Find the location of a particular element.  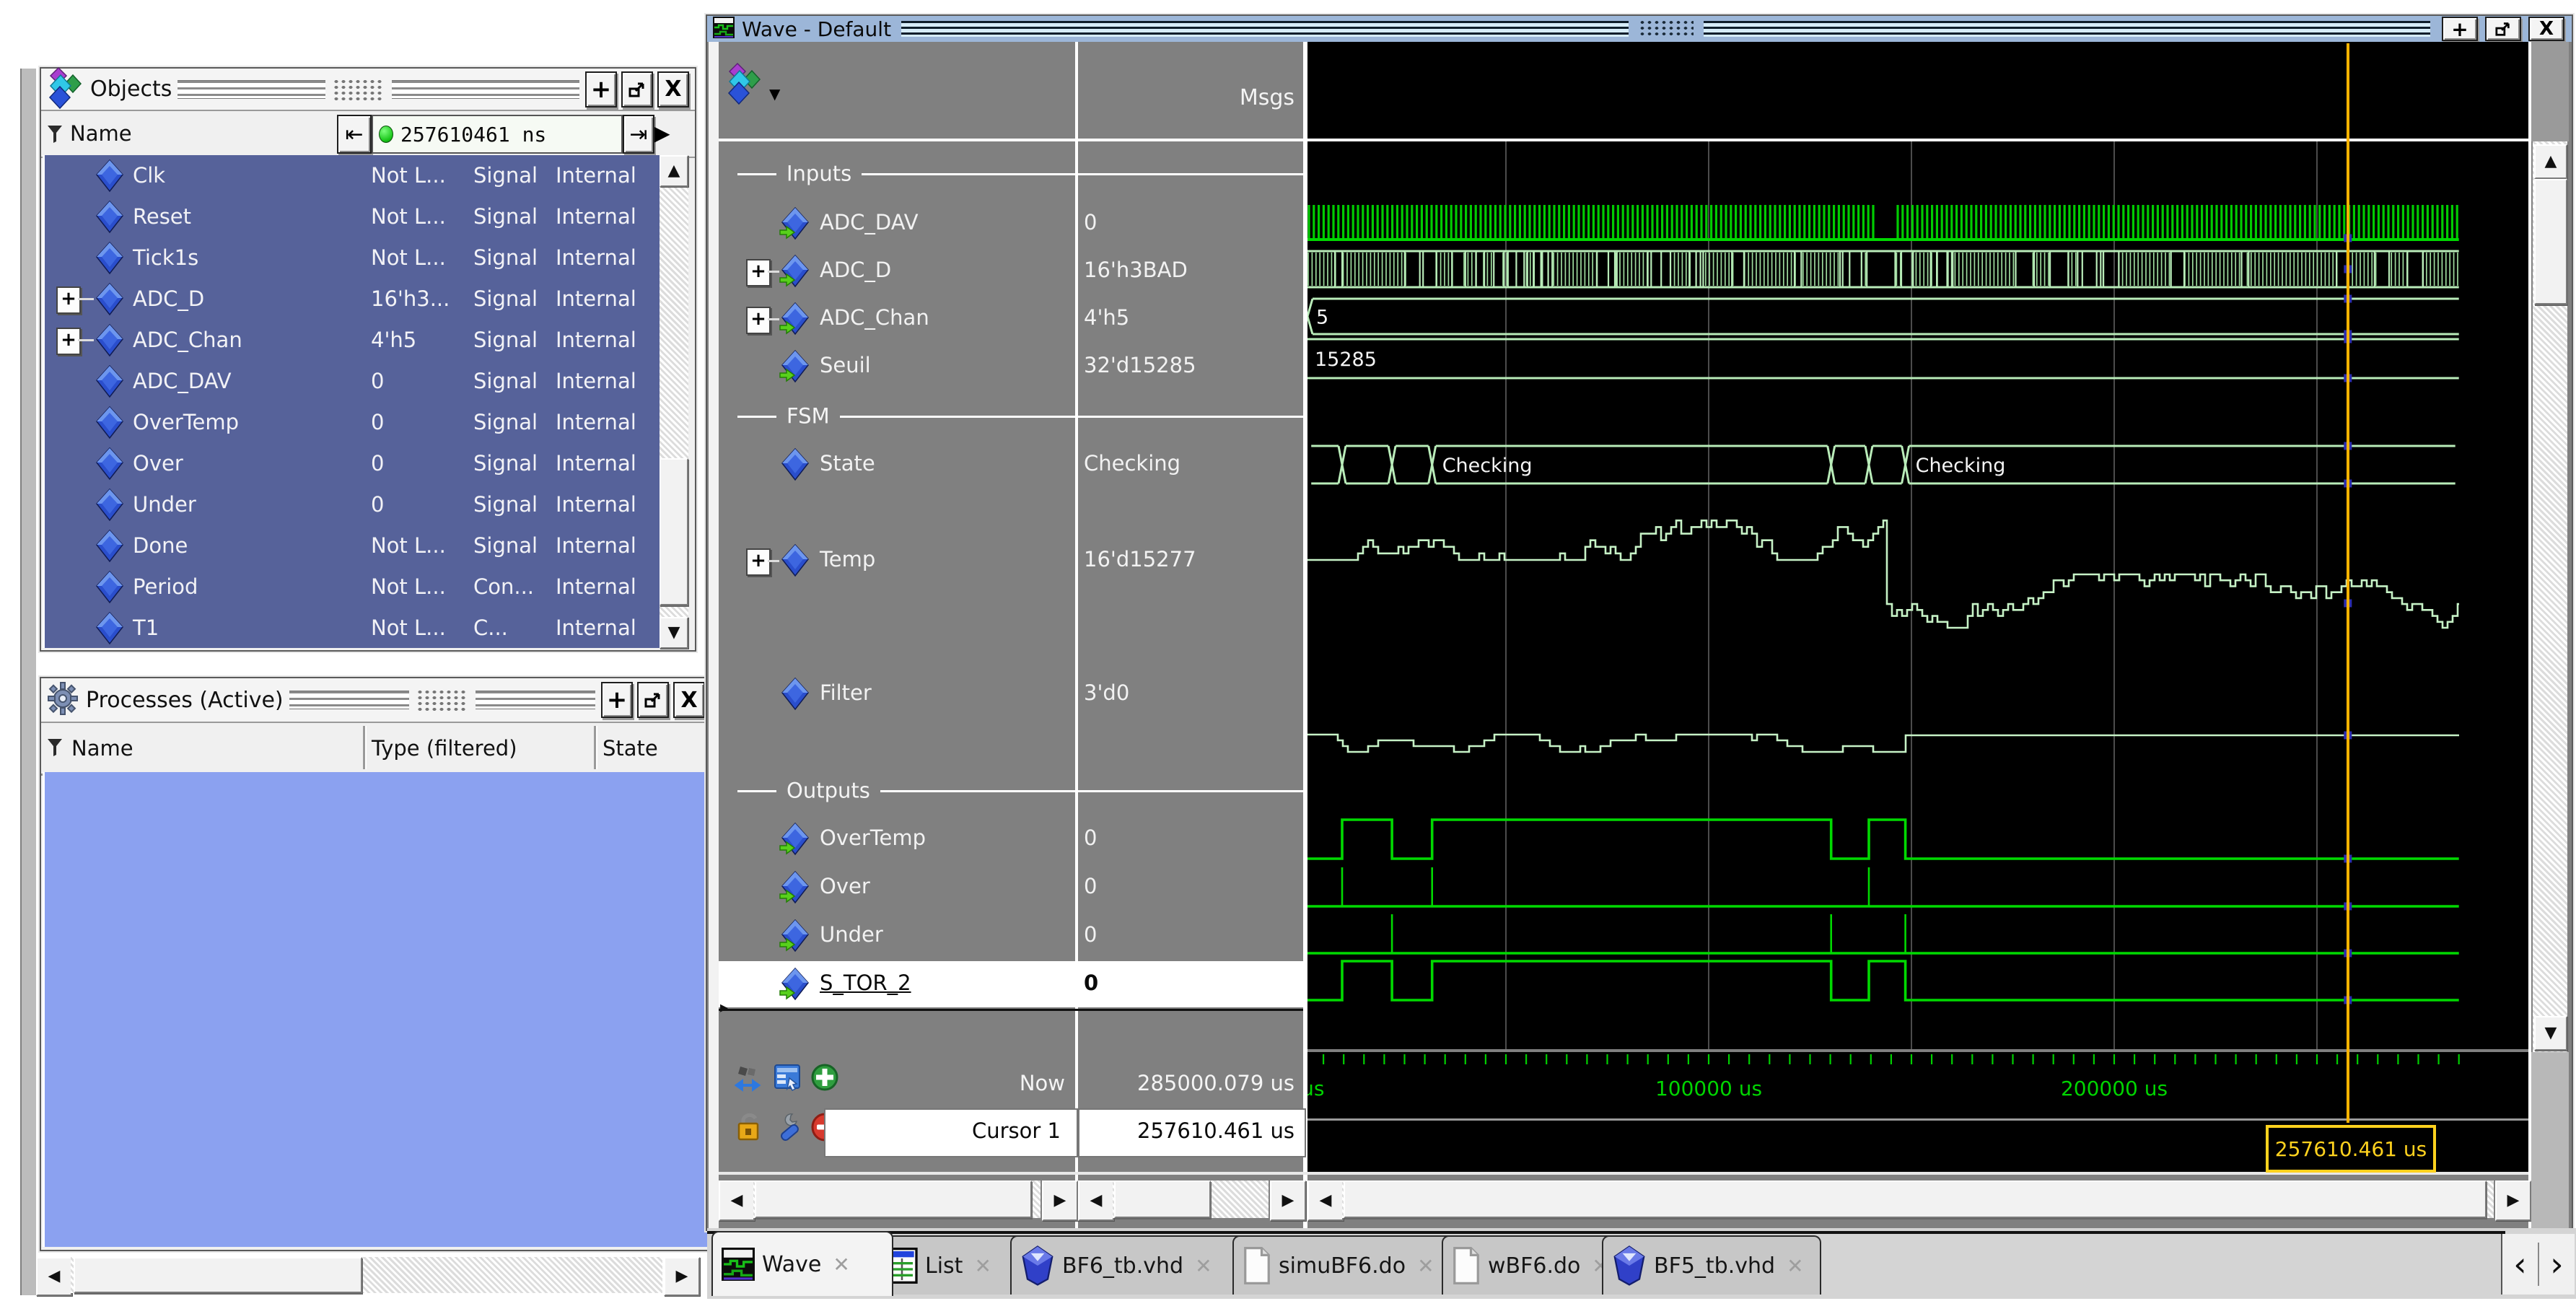

cursor-value: 257610.461 us is located at coordinates (1186, 1130).